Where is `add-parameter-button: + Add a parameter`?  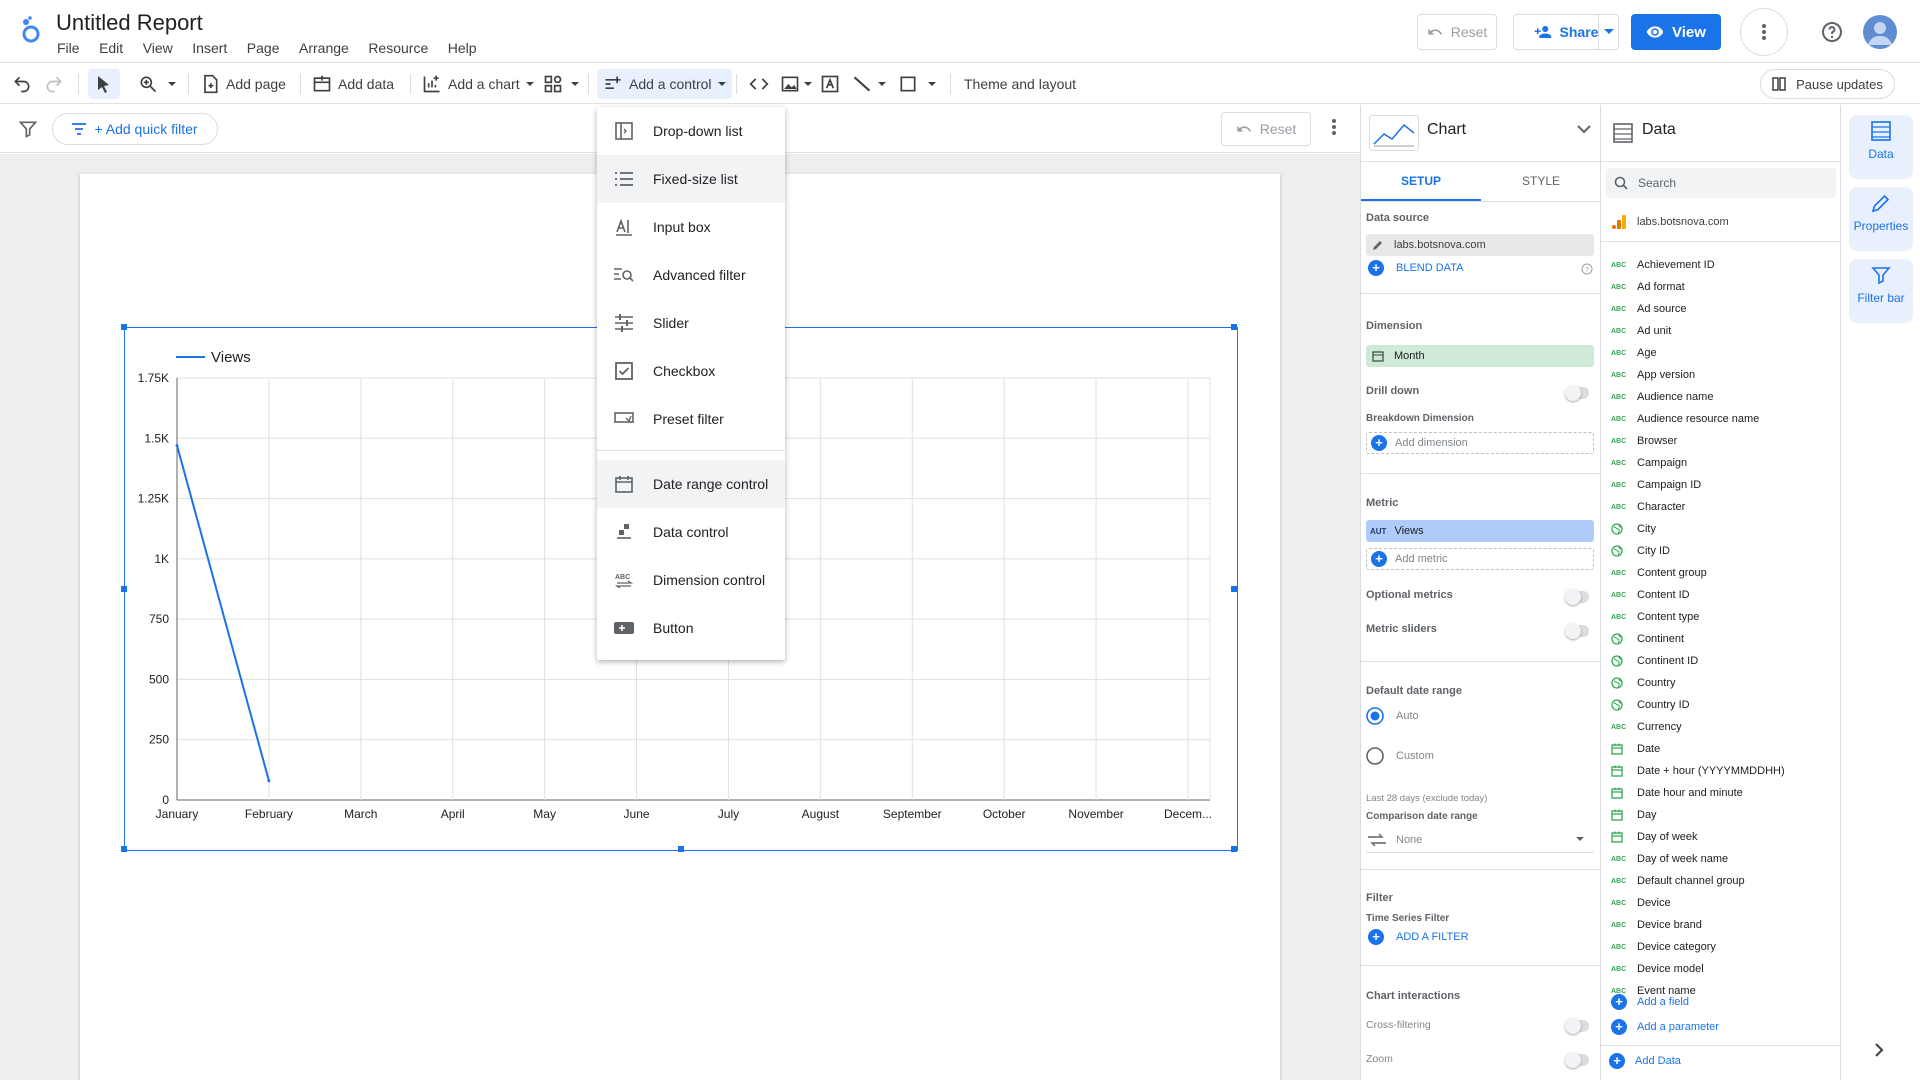
add-parameter-button: + Add a parameter is located at coordinates (1665, 1027).